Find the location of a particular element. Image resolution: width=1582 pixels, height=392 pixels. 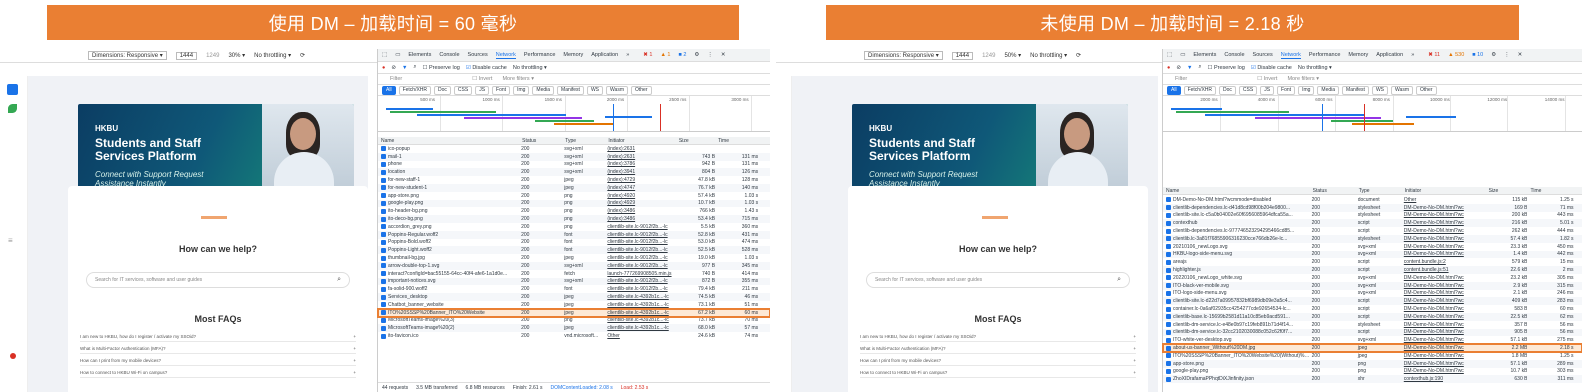

tab-performance: Performance is located at coordinates (540, 55).